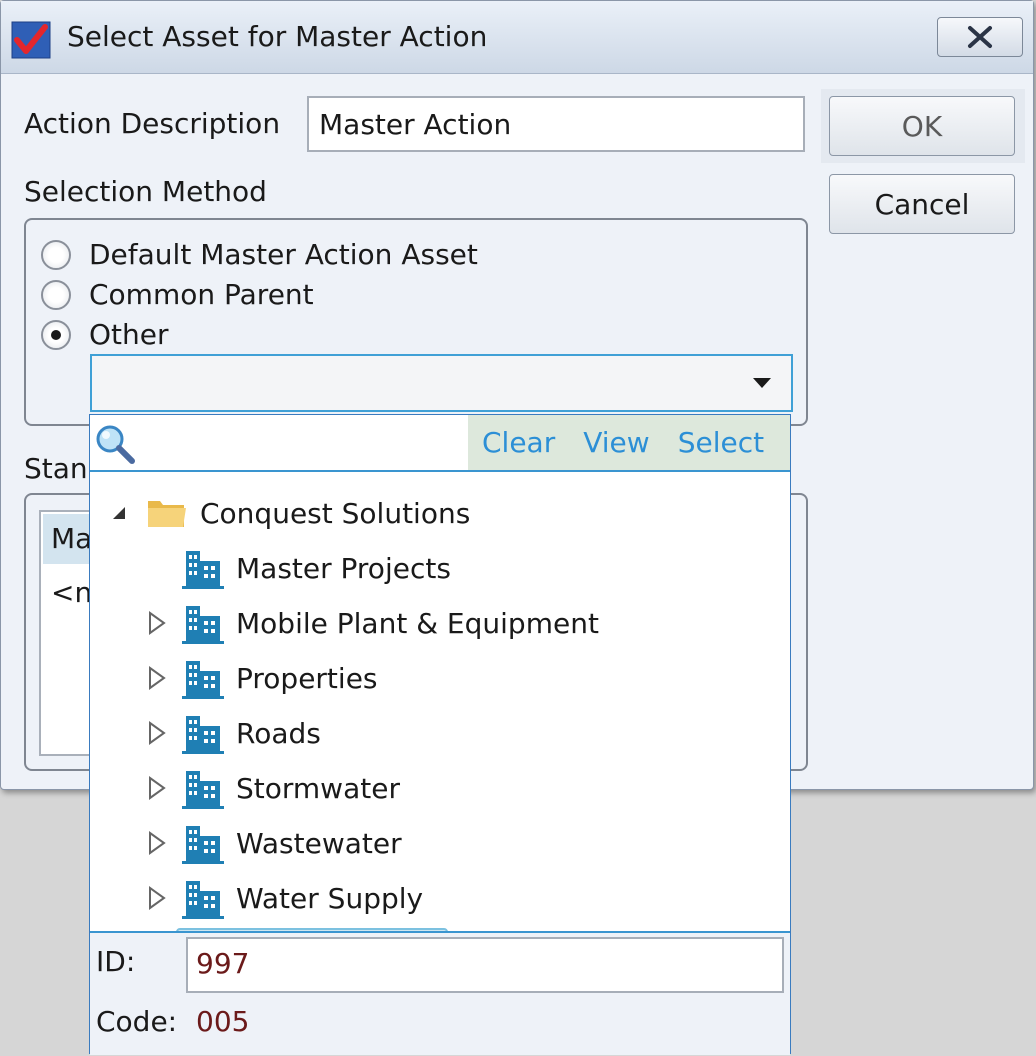  What do you see at coordinates (335, 513) in the screenshot?
I see `tree-label: Conquest Solutions` at bounding box center [335, 513].